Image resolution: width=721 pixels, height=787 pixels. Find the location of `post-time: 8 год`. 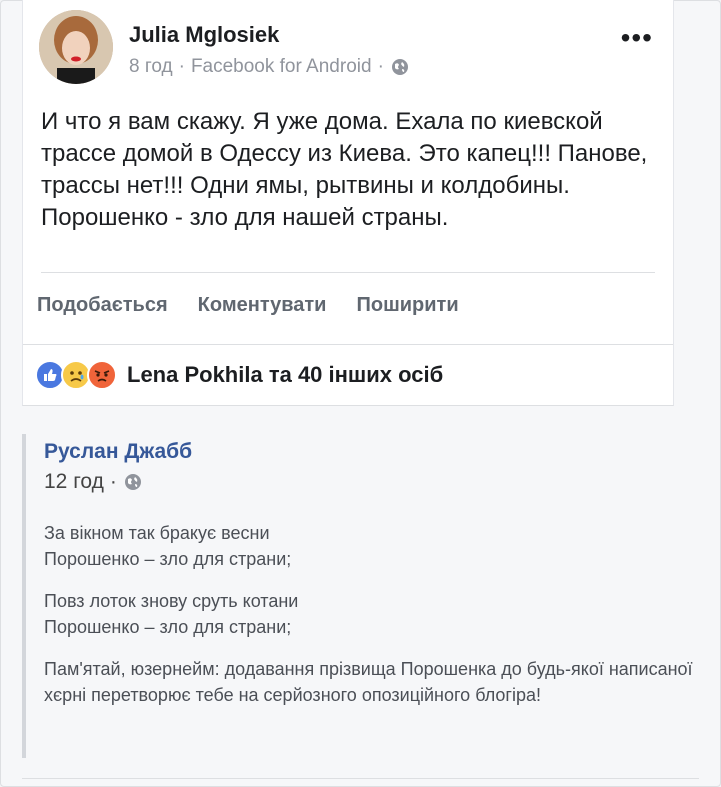

post-time: 8 год is located at coordinates (151, 67).